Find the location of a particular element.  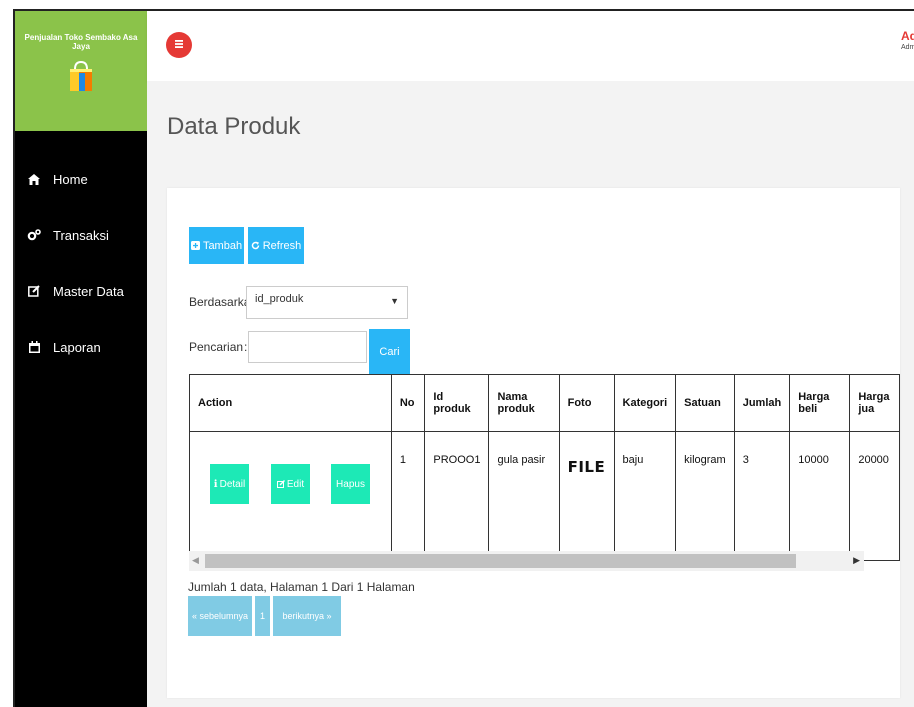

col-header-jumlah: Jumlah is located at coordinates (762, 403).